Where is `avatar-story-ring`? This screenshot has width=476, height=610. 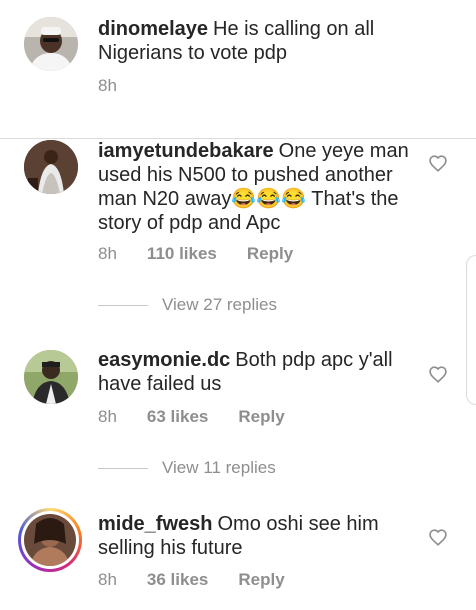 avatar-story-ring is located at coordinates (50, 540).